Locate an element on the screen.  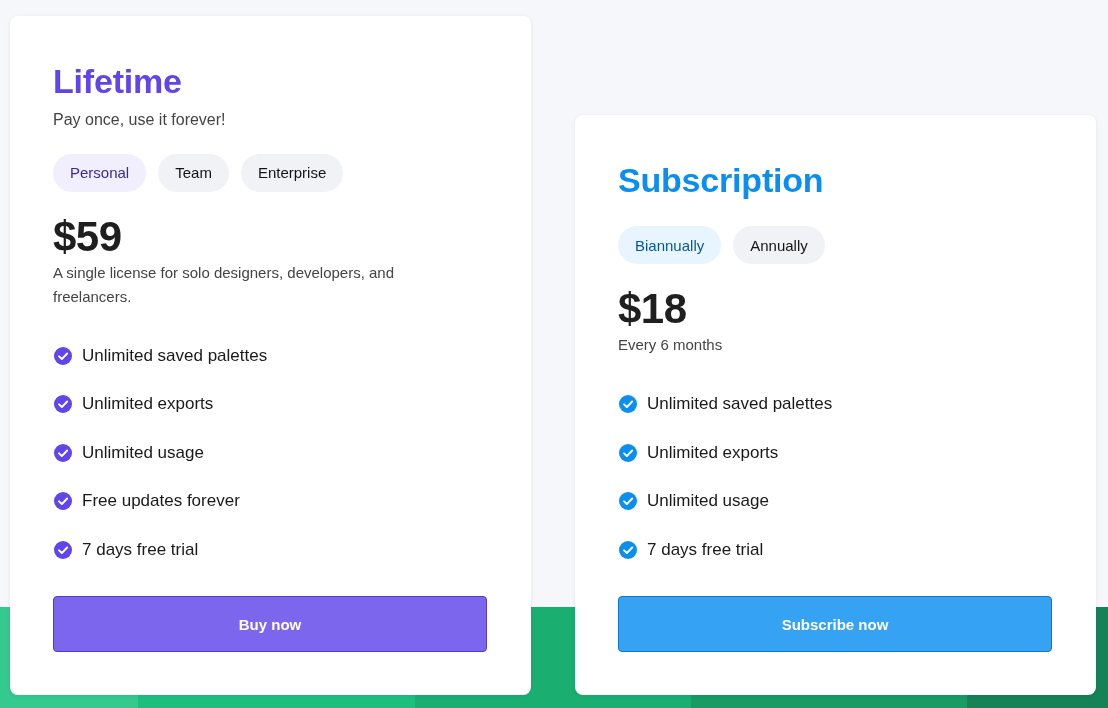
plan-option-tab: Enterprise is located at coordinates (292, 172).